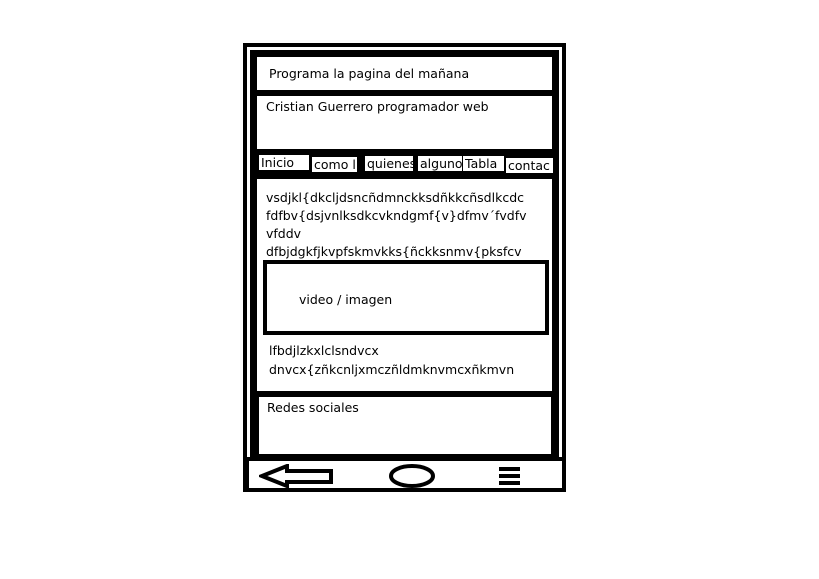  I want to click on page-title: Programa la pagina del mañana, so click(369, 73).